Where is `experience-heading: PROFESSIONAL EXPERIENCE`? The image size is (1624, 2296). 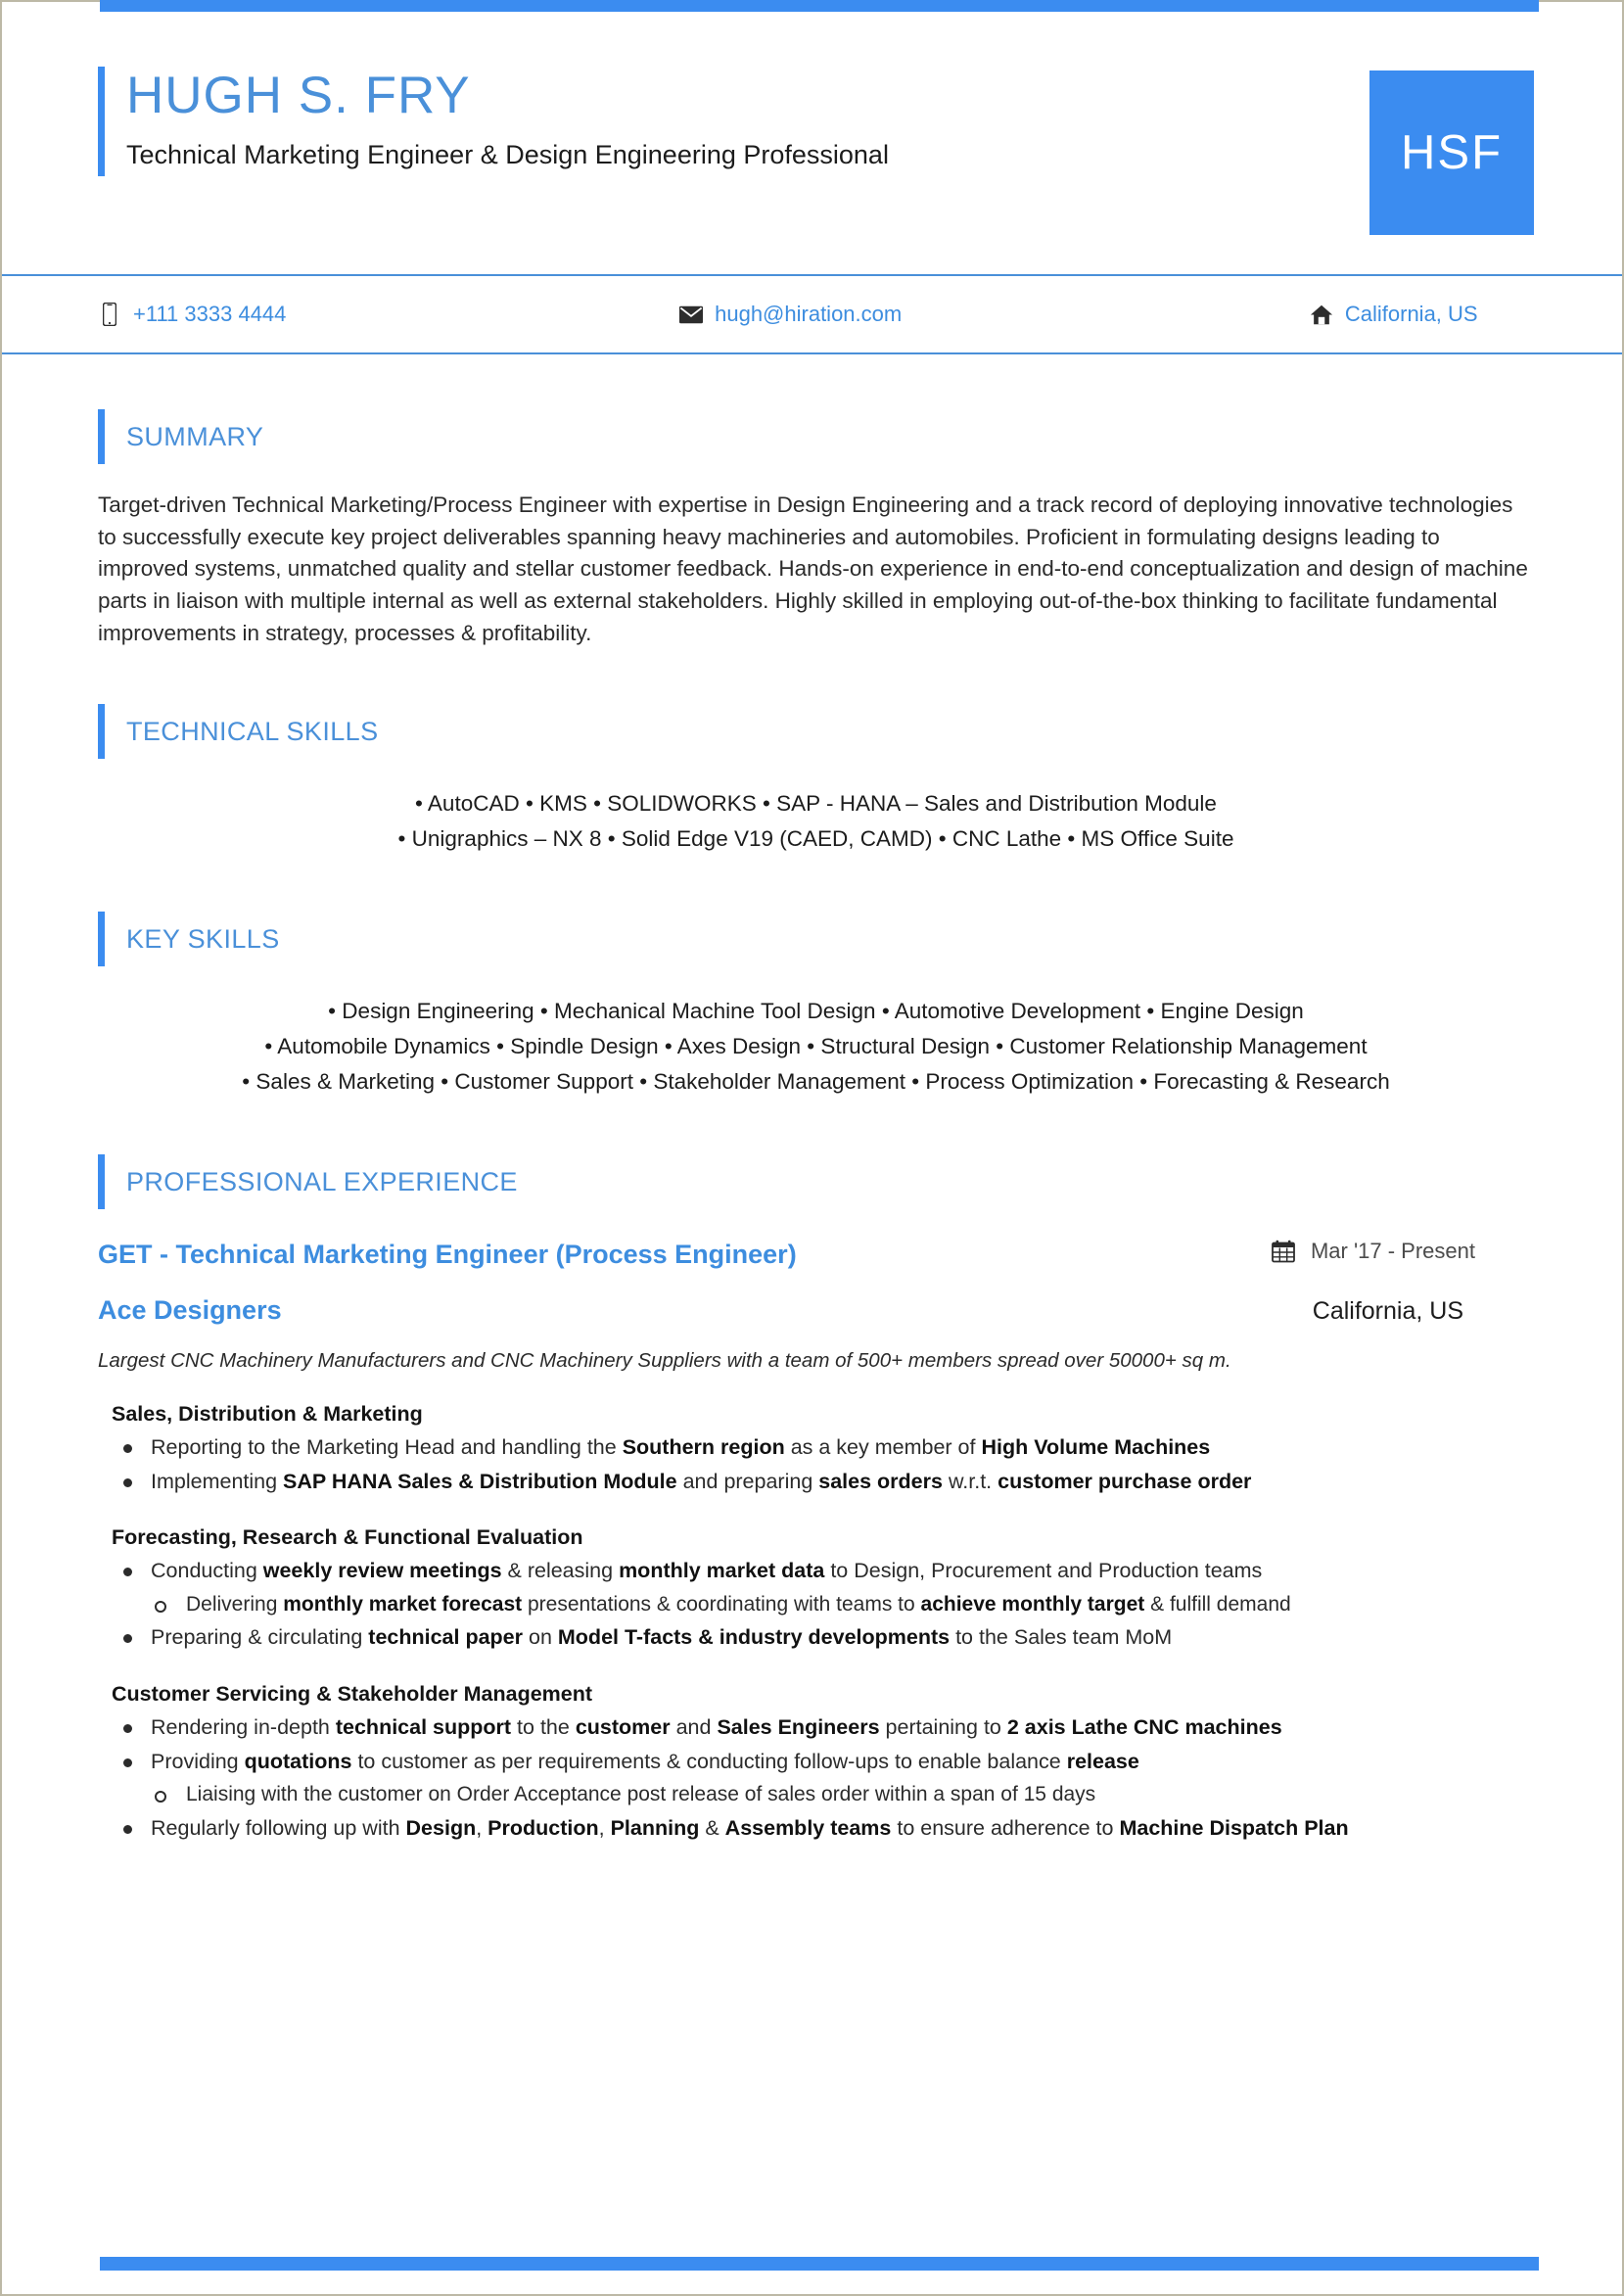
experience-heading: PROFESSIONAL EXPERIENCE is located at coordinates (816, 1182).